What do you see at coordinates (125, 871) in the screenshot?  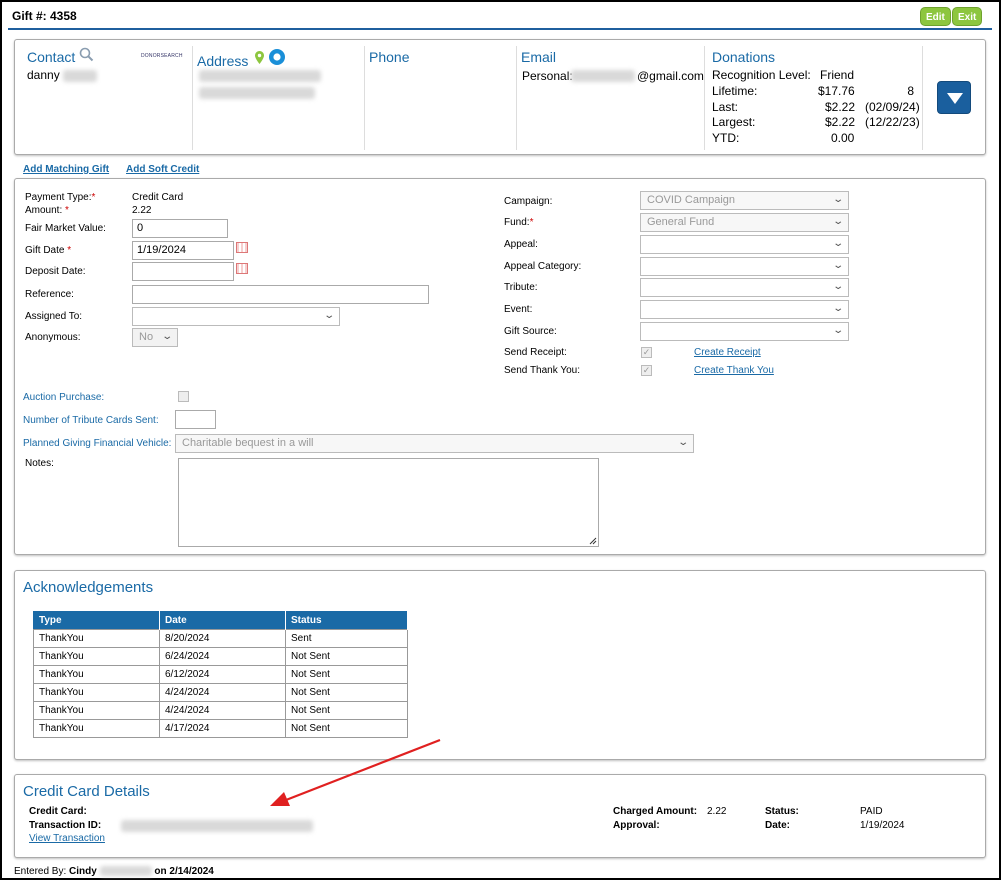 I see `entered-by-lastname-redacted` at bounding box center [125, 871].